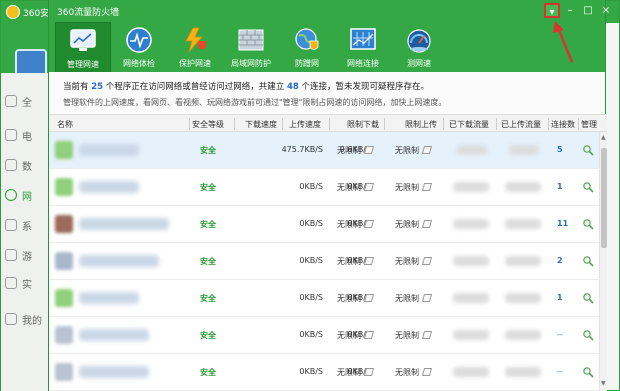  I want to click on speed-gauge-icon, so click(419, 40).